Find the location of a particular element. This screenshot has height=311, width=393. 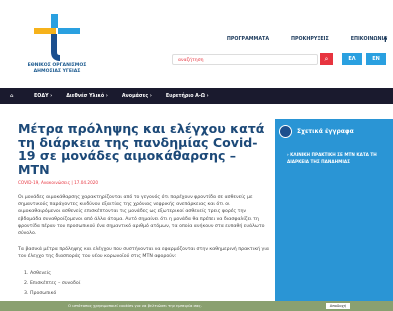

nav-contact: ΕΠΙΚΟΙΝΩΝΙΑ is located at coordinates (369, 39).